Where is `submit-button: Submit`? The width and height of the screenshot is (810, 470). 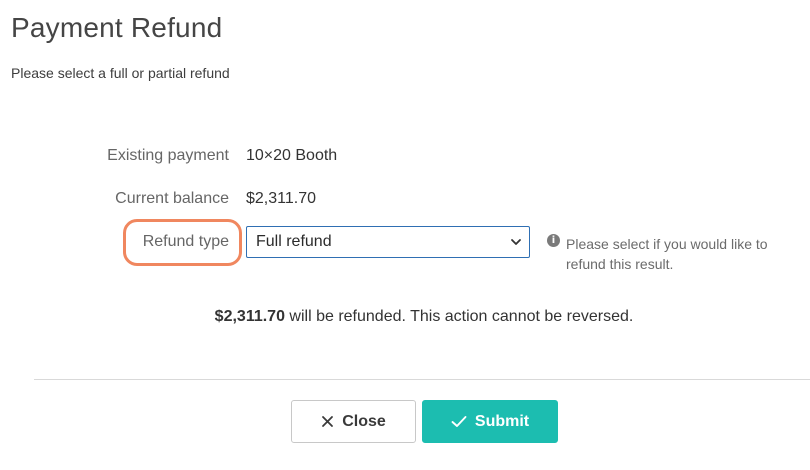
submit-button: Submit is located at coordinates (490, 421).